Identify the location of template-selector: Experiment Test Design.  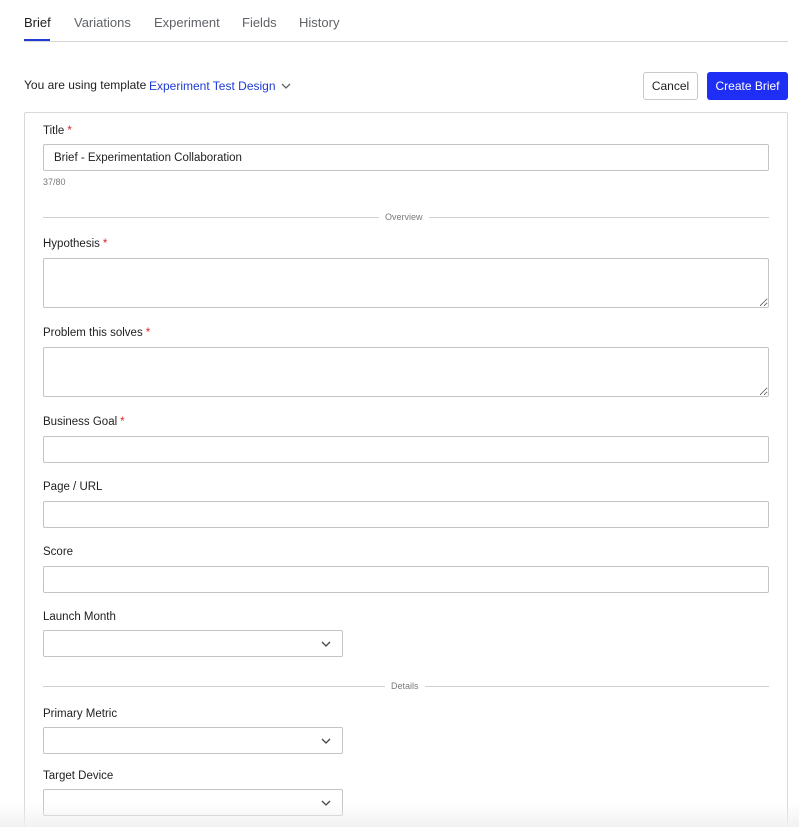
(212, 86).